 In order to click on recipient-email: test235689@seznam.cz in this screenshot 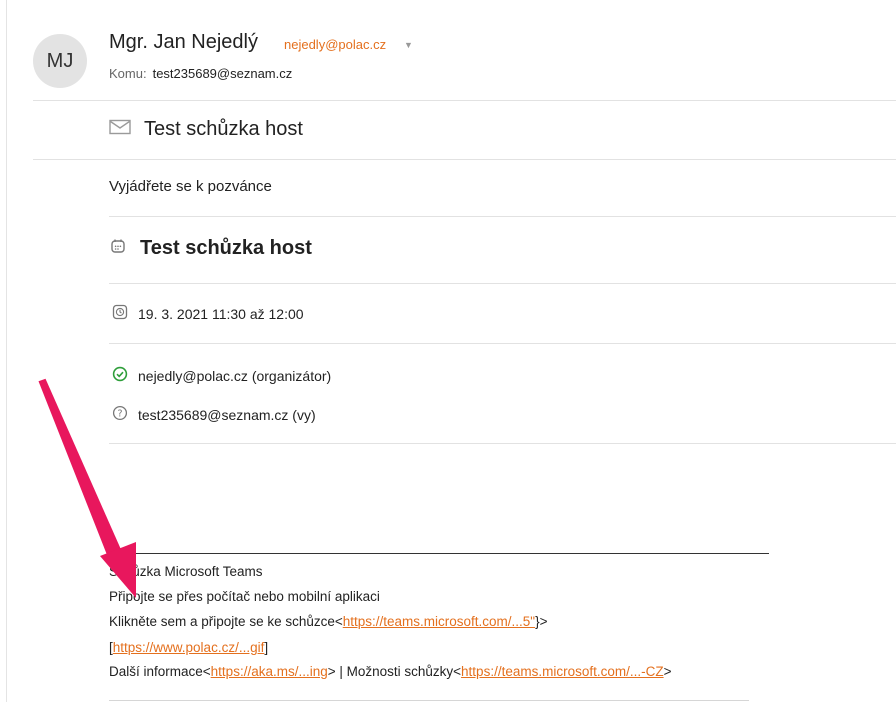, I will do `click(223, 73)`.